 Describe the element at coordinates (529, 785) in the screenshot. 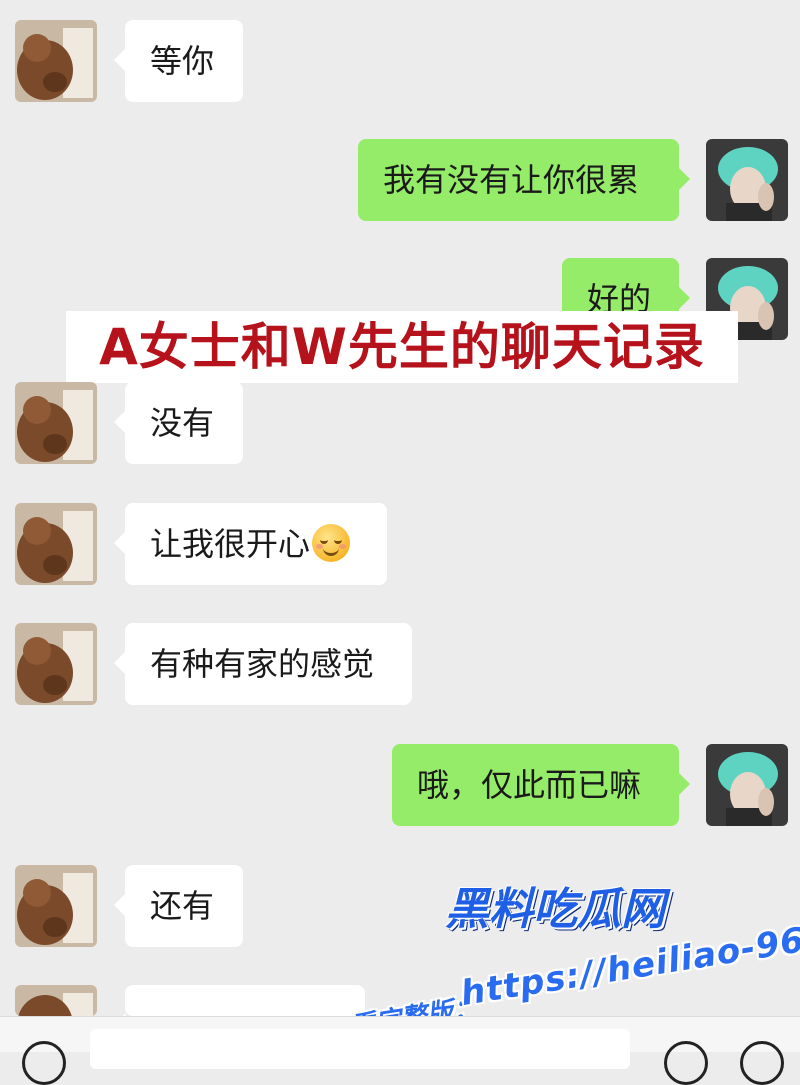

I see `message-text: 哦，仅此而已嘛` at that location.